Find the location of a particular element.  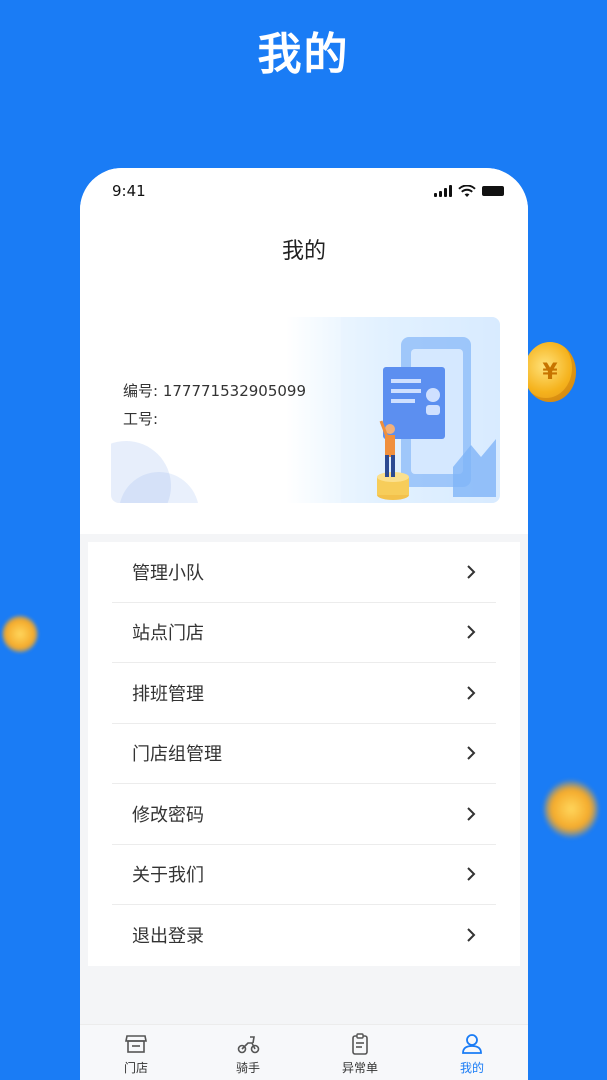

profile-illustration is located at coordinates (420, 410).